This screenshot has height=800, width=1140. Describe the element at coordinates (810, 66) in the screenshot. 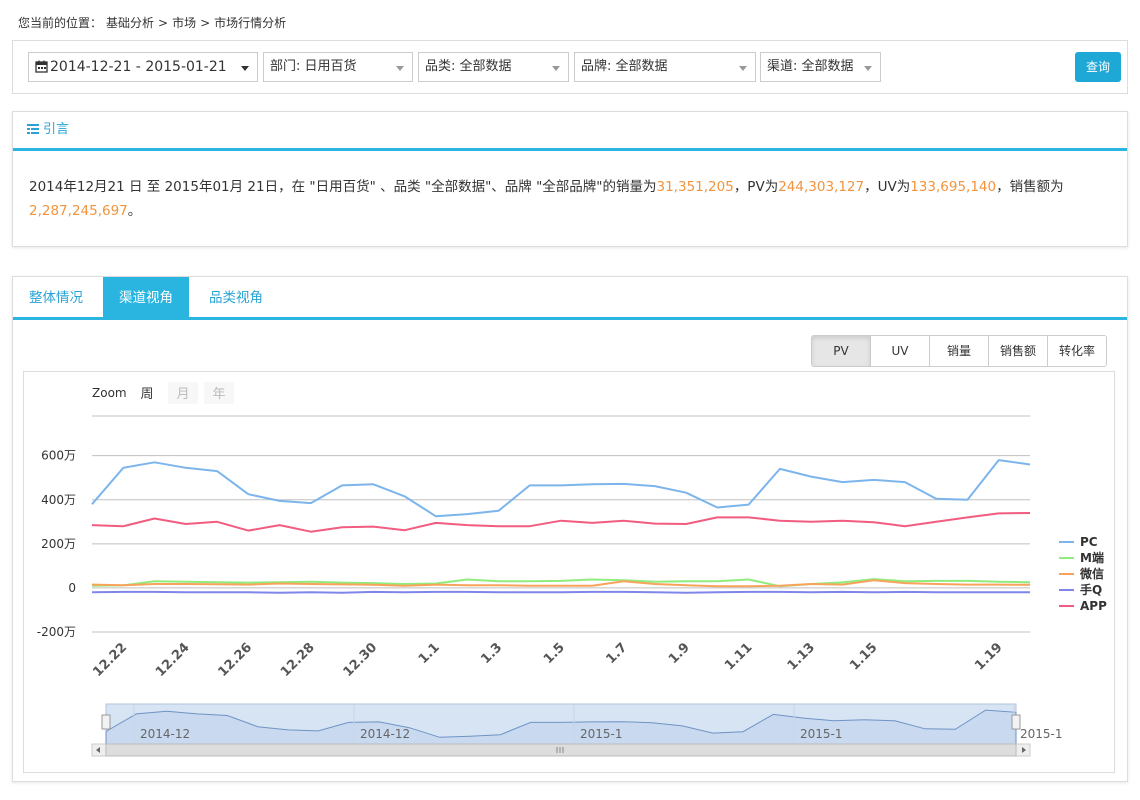

I see `channel-value: 渠道: 全部数据` at that location.